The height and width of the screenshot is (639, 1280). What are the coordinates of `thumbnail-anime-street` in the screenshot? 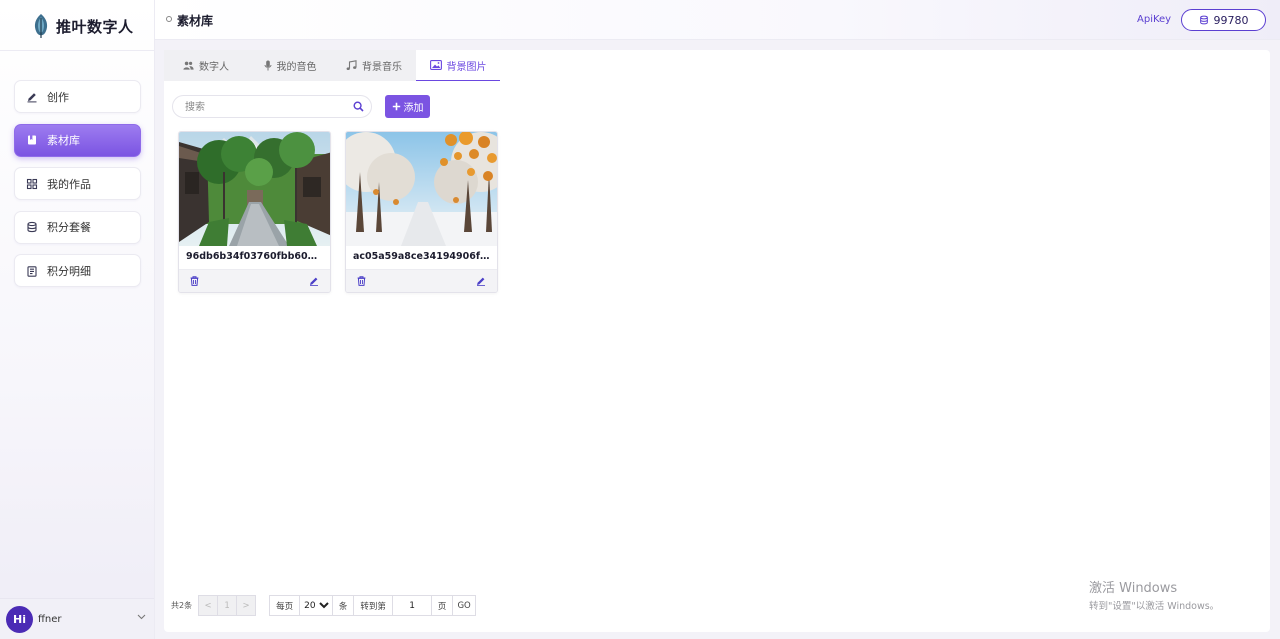 It's located at (255, 189).